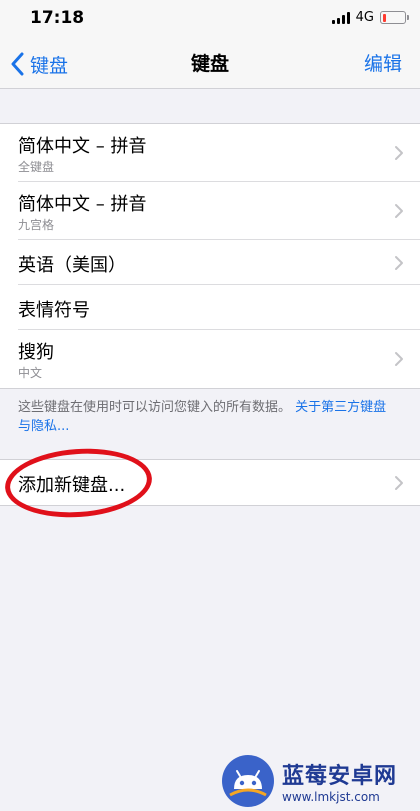 This screenshot has height=811, width=420. I want to click on watermark: 蓝莓安卓网 www.lmkjst.com, so click(321, 781).